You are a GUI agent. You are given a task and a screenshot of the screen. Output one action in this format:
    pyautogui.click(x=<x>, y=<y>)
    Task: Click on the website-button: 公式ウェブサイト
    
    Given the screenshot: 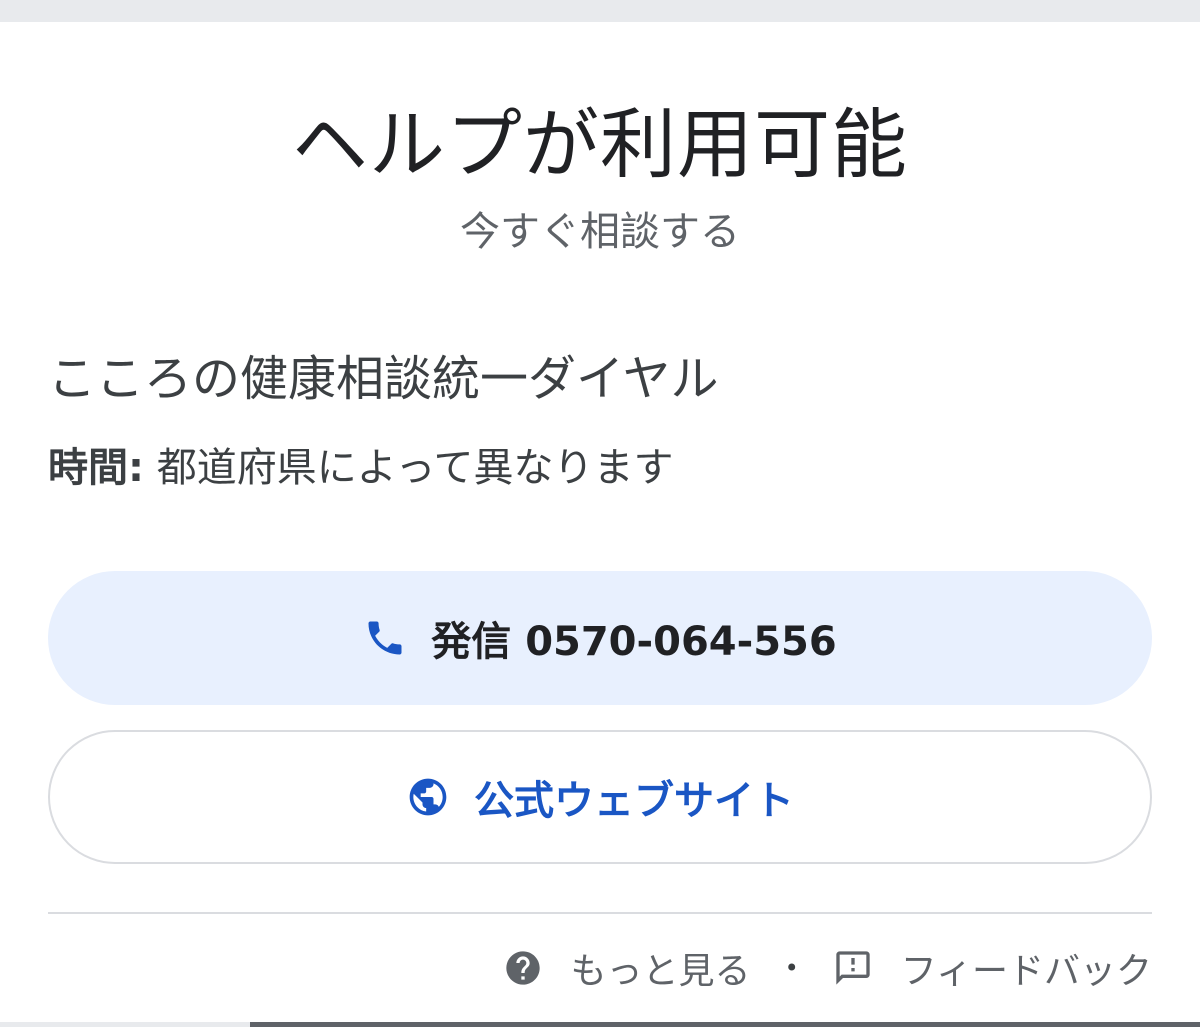 What is the action you would take?
    pyautogui.click(x=600, y=797)
    